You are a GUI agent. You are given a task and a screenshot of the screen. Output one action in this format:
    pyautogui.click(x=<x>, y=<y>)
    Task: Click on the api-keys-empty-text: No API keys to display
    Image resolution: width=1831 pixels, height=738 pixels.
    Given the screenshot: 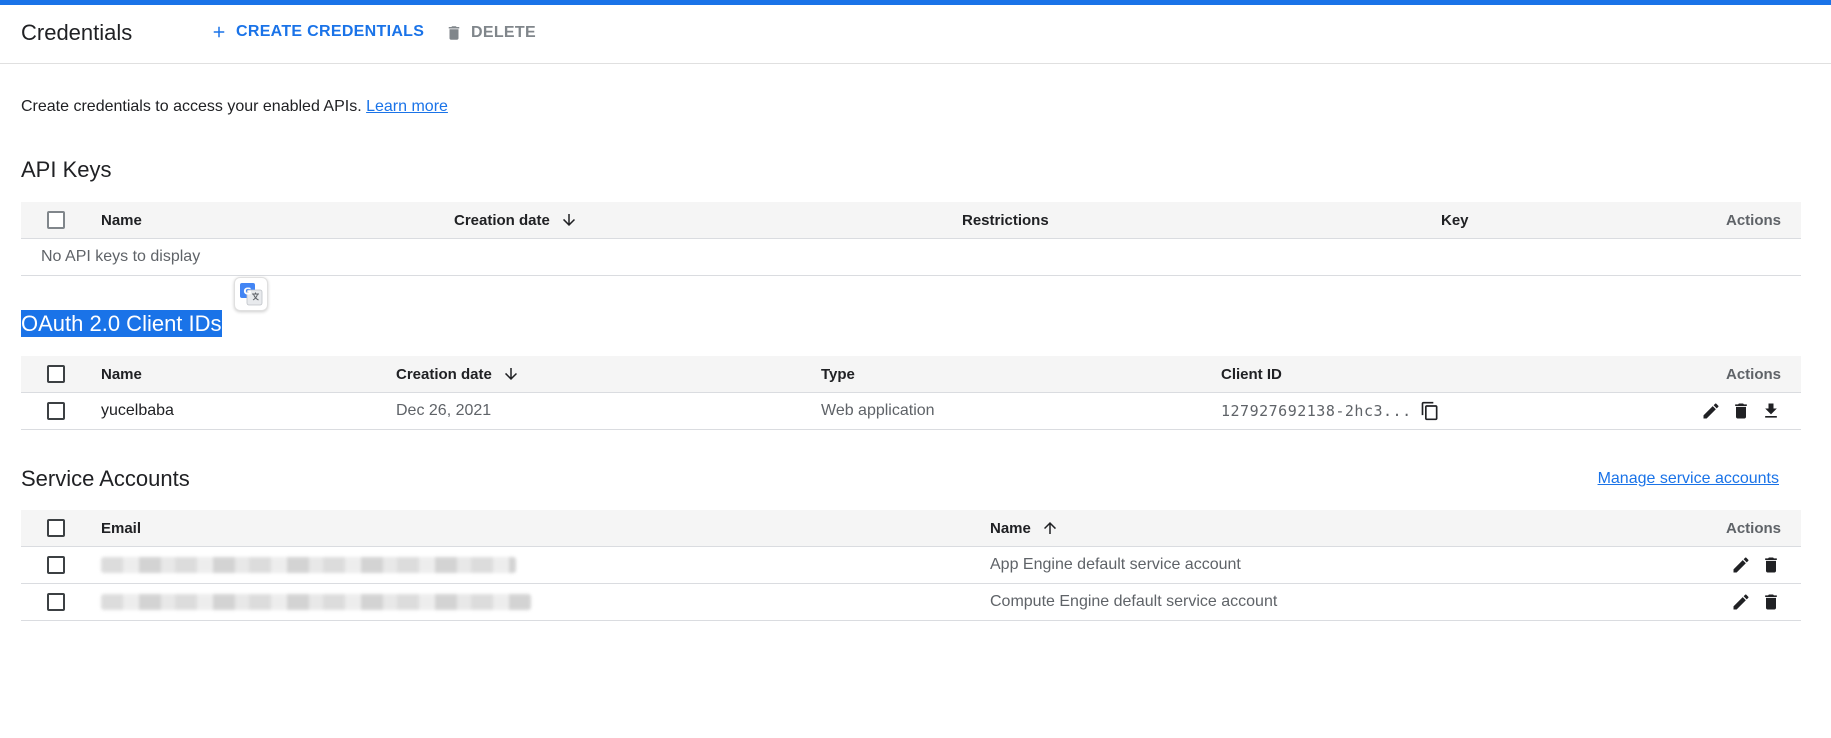 What is the action you would take?
    pyautogui.click(x=121, y=256)
    